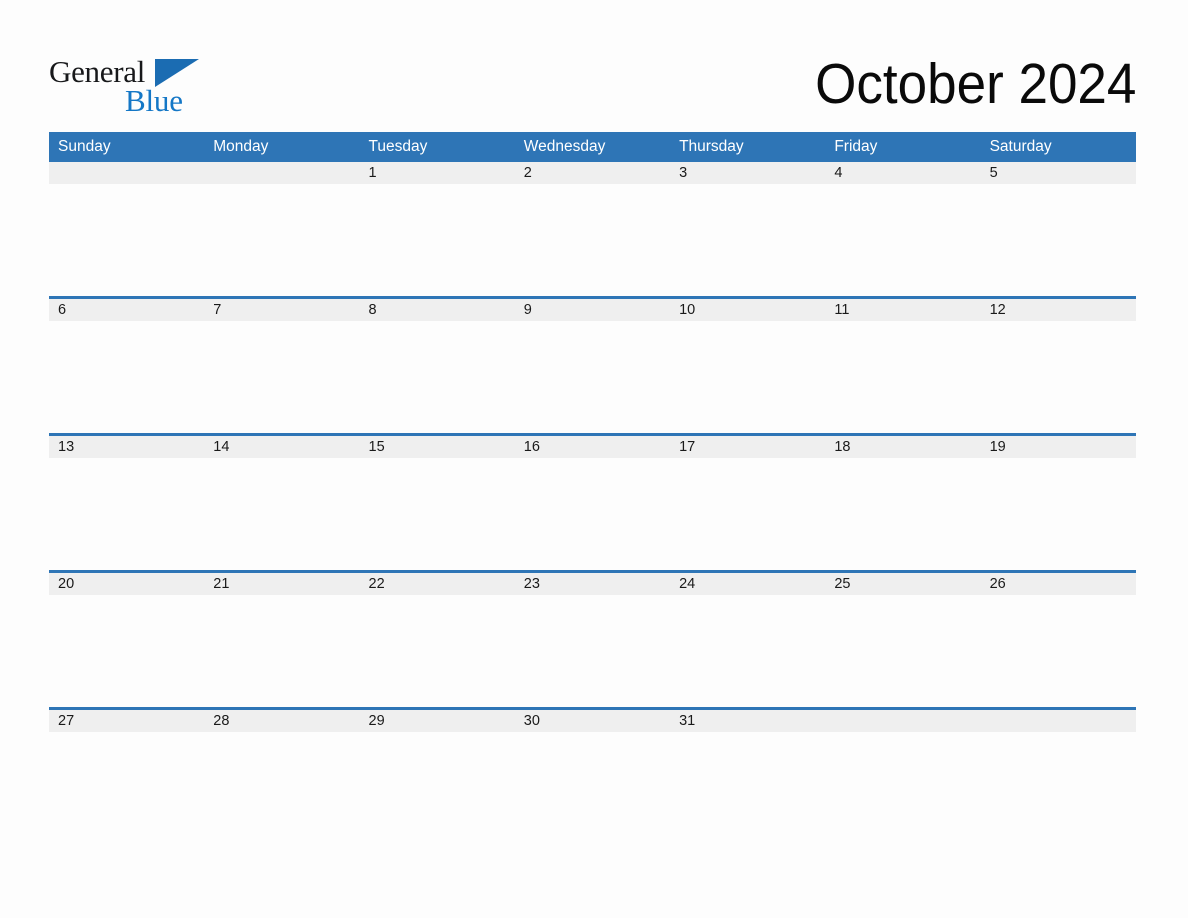  Describe the element at coordinates (1020, 146) in the screenshot. I see `weekday-header-saturday: Saturday` at that location.